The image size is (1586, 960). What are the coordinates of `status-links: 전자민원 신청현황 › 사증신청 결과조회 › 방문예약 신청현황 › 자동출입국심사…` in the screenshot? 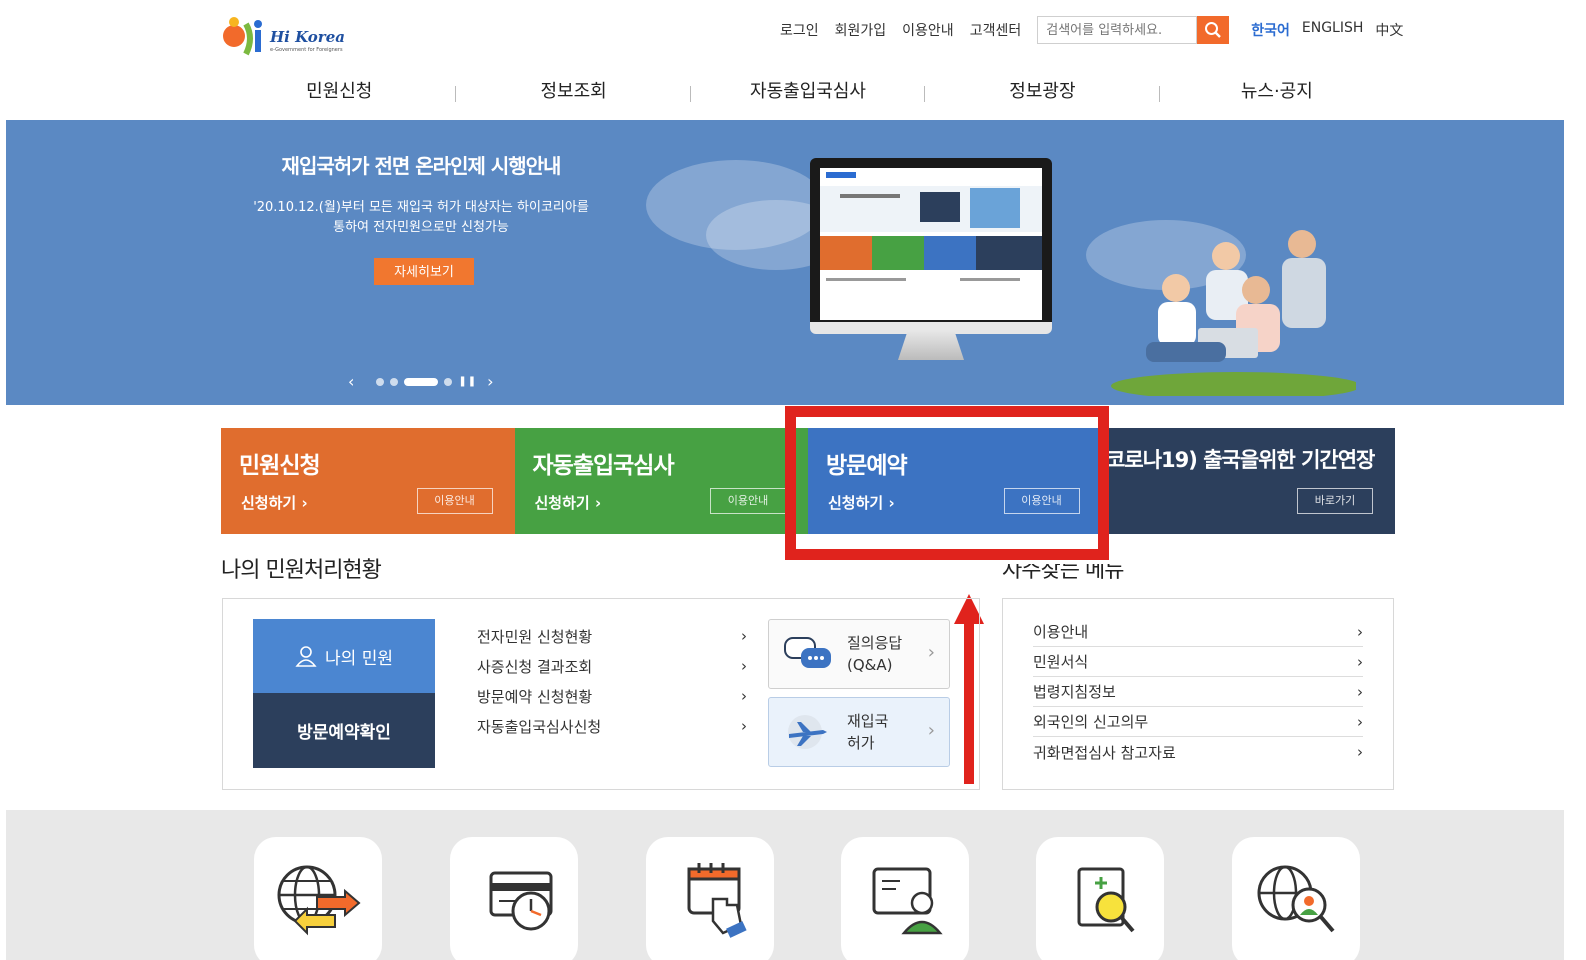 It's located at (612, 681).